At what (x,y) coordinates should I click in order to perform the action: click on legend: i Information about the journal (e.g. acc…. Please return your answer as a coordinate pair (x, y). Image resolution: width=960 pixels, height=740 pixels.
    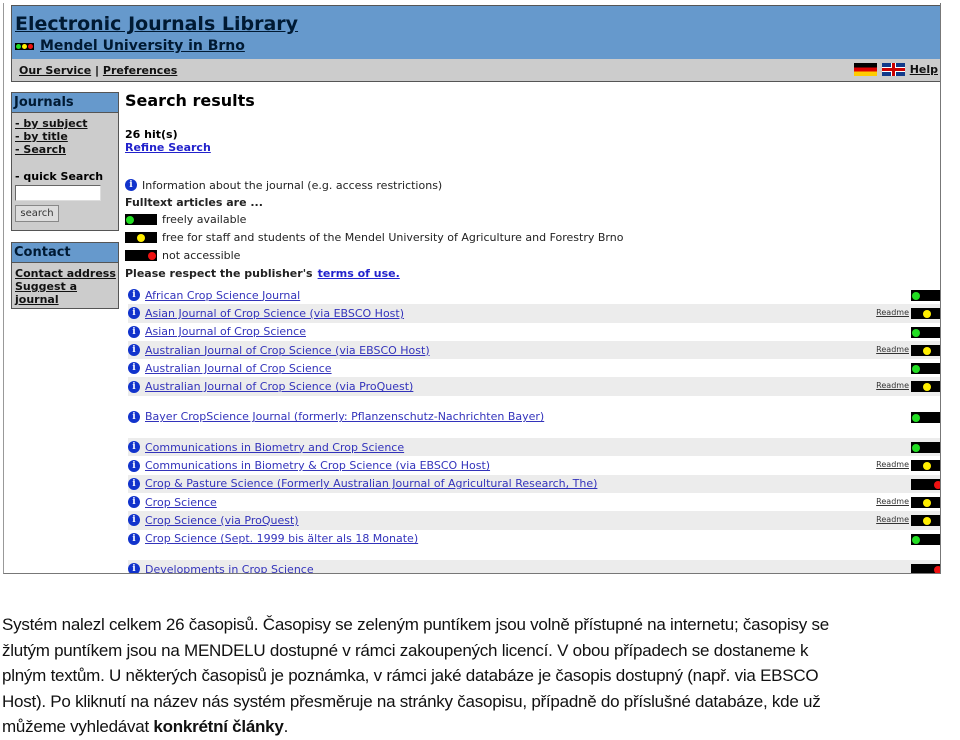
    Looking at the image, I should click on (532, 229).